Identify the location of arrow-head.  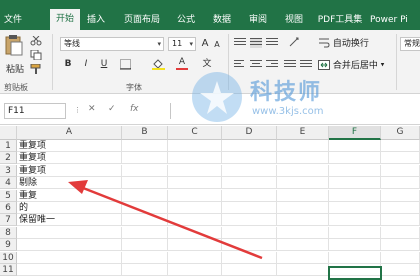
(78, 187).